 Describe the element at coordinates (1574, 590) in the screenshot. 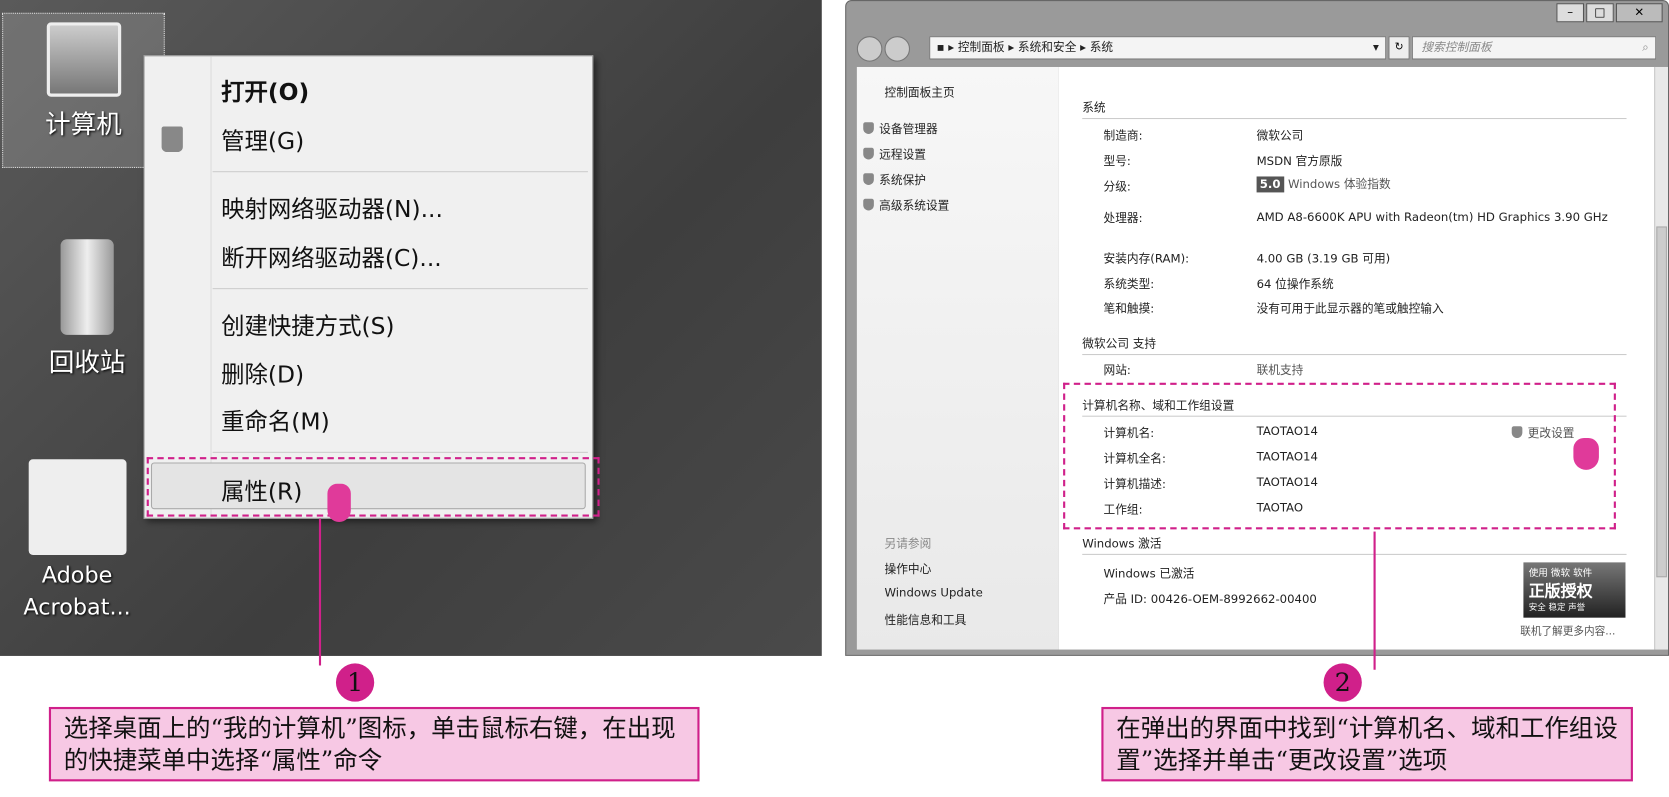

I see `genuine-badge: 使用 微软 软件 正版授权 安全 稳定 声誉` at that location.